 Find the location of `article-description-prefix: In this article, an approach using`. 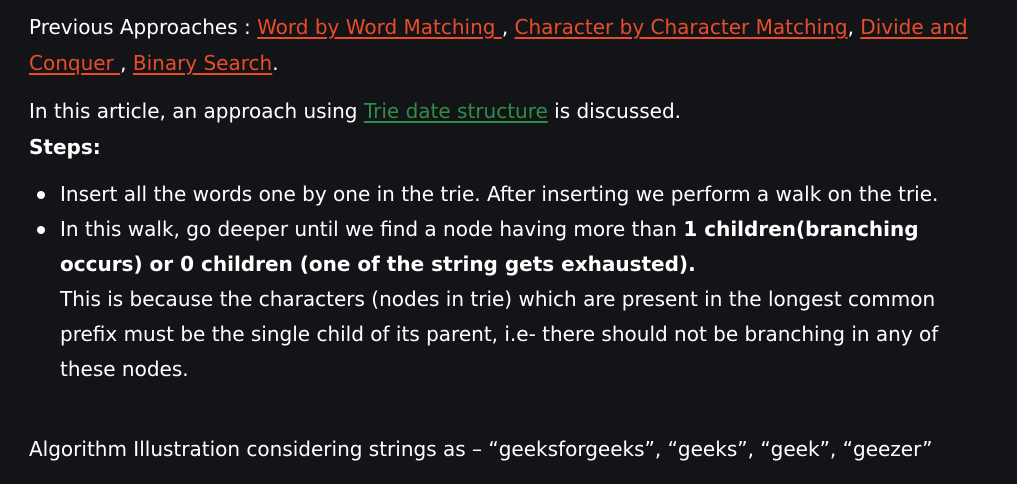

article-description-prefix: In this article, an approach using is located at coordinates (196, 111).